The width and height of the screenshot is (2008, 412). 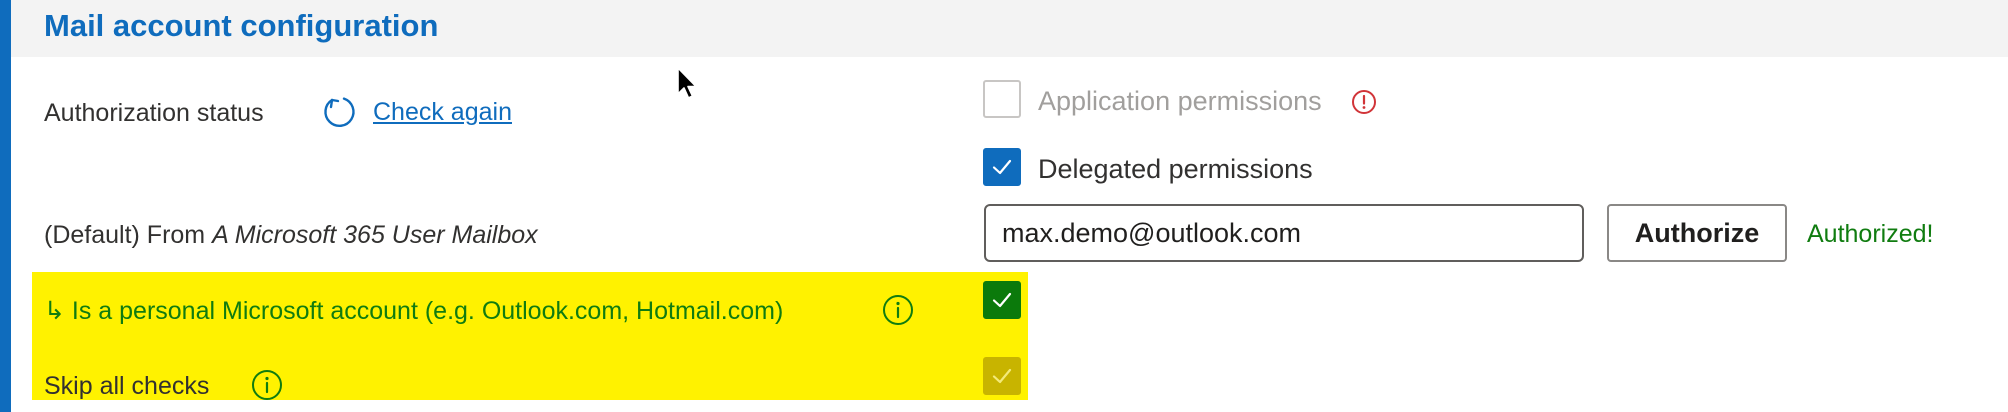 I want to click on mouse-cursor-icon, so click(x=687, y=83).